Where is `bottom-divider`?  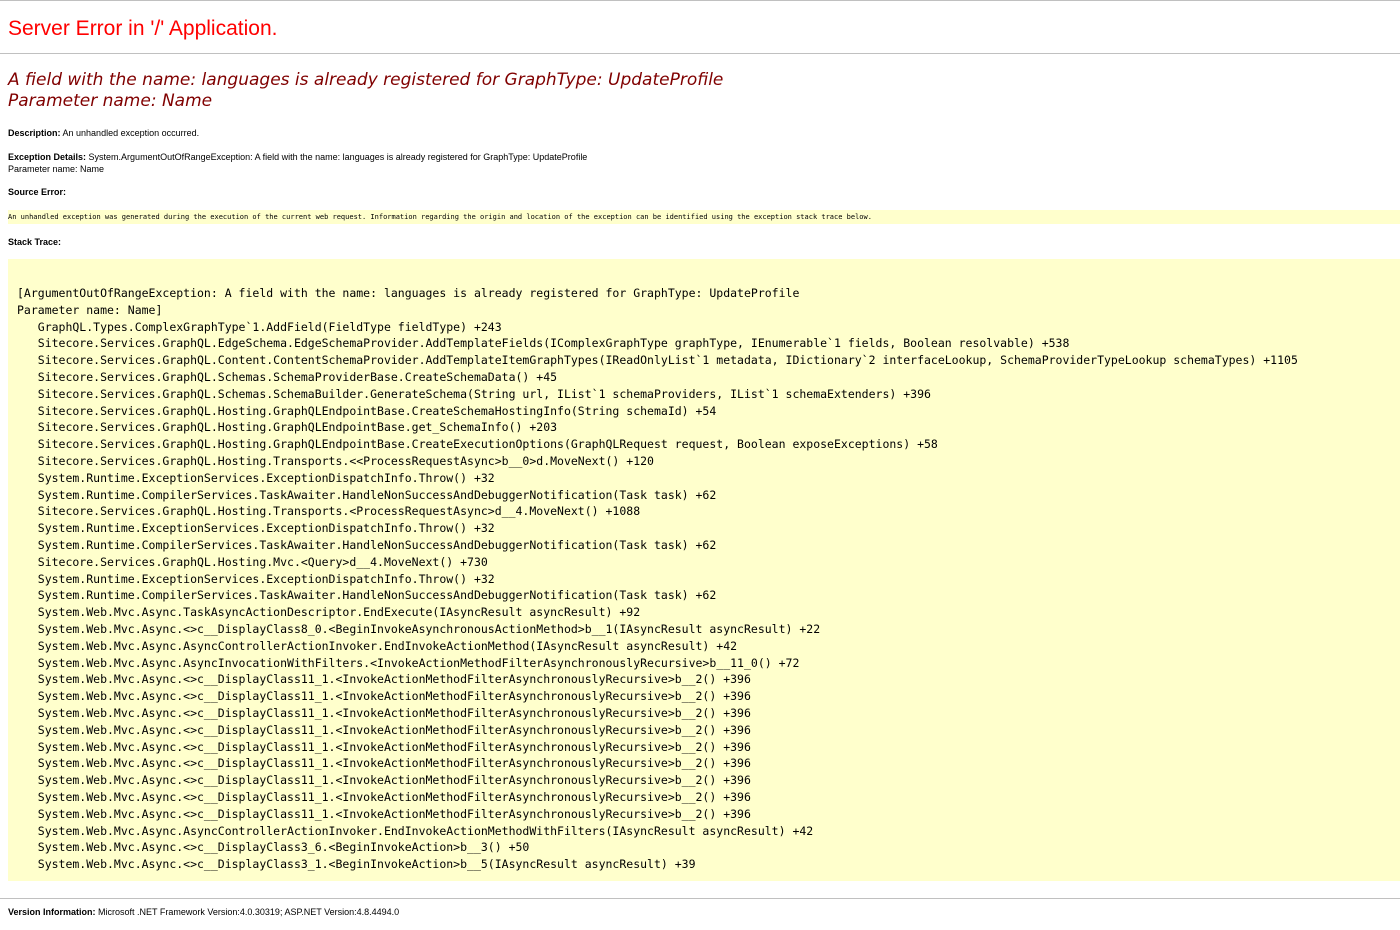
bottom-divider is located at coordinates (700, 898).